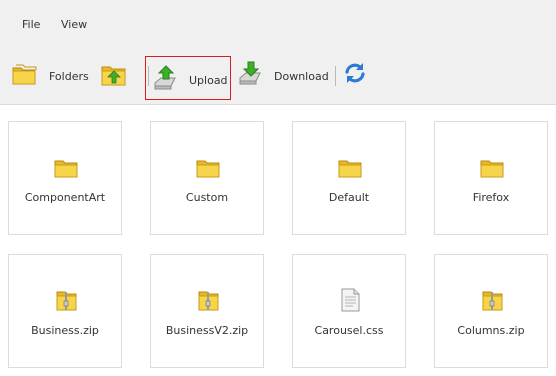  I want to click on folder-up-icon, so click(113, 76).